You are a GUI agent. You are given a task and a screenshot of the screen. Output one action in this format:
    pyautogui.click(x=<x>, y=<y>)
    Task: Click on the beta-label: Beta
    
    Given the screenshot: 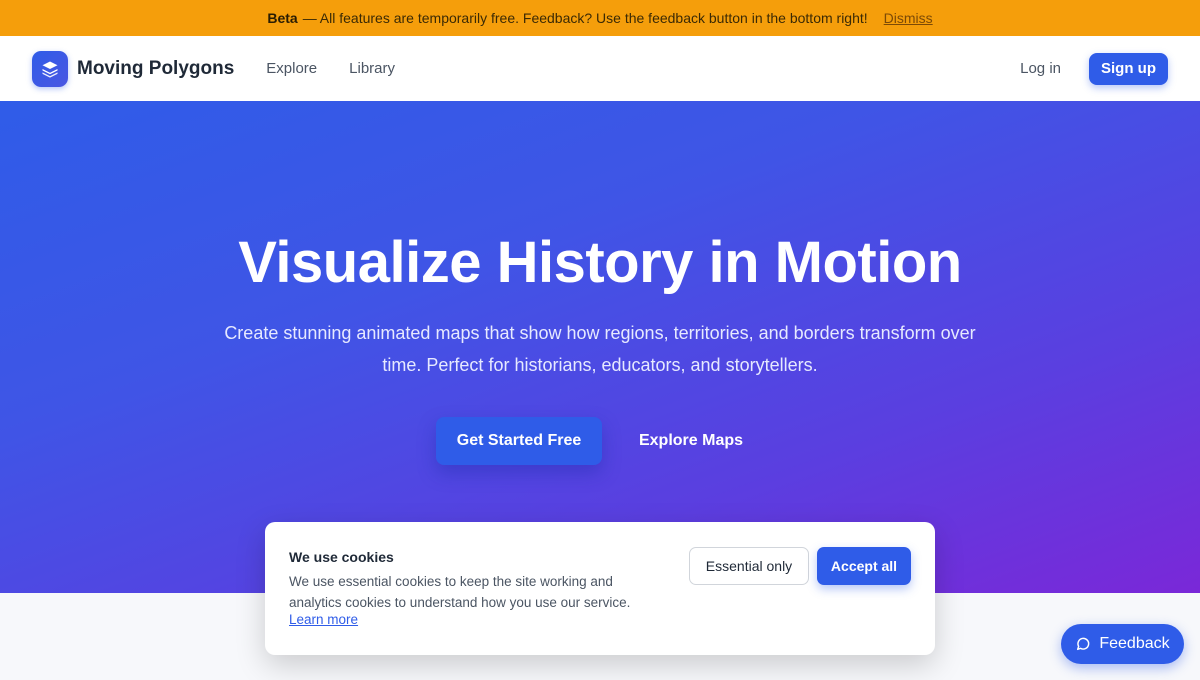 What is the action you would take?
    pyautogui.click(x=282, y=18)
    